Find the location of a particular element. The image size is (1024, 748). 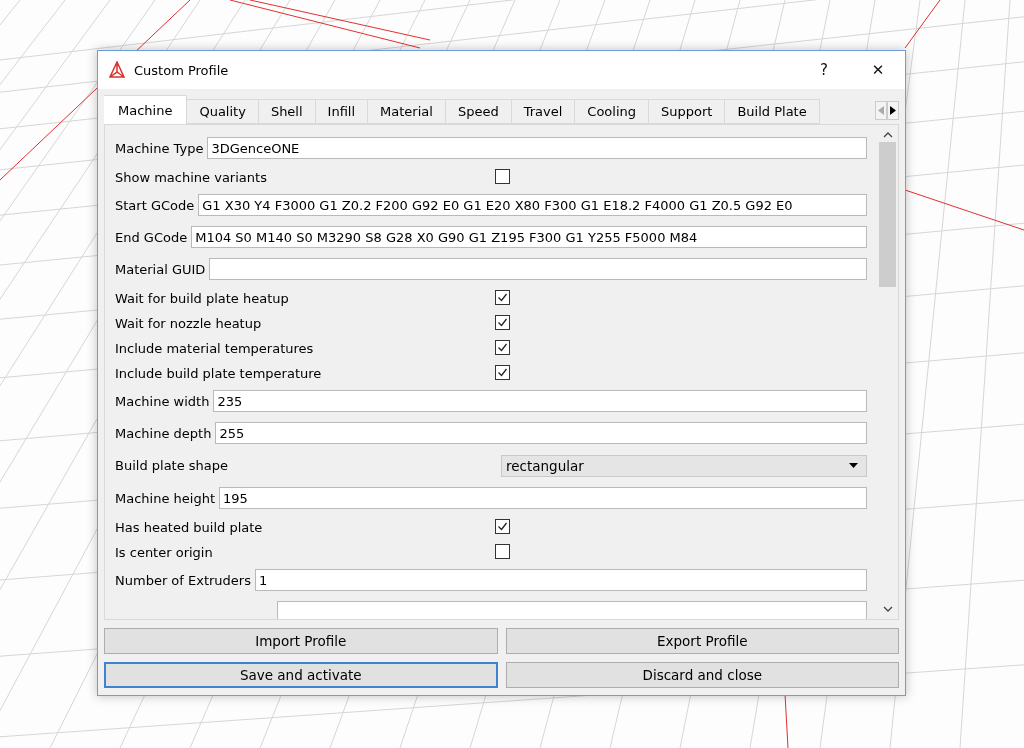

tab: Material is located at coordinates (406, 111).